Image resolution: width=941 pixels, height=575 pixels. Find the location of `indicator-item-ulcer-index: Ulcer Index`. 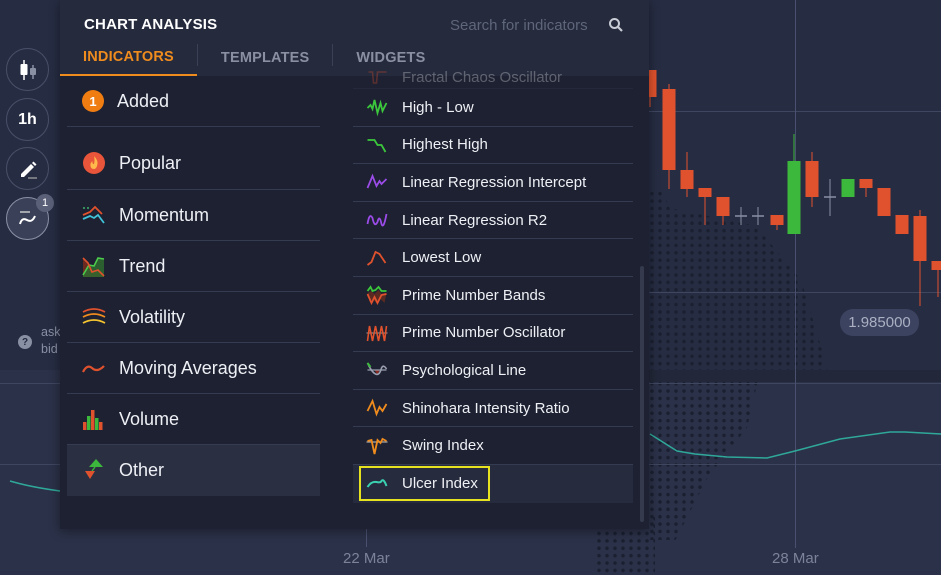

indicator-item-ulcer-index: Ulcer Index is located at coordinates (493, 483).